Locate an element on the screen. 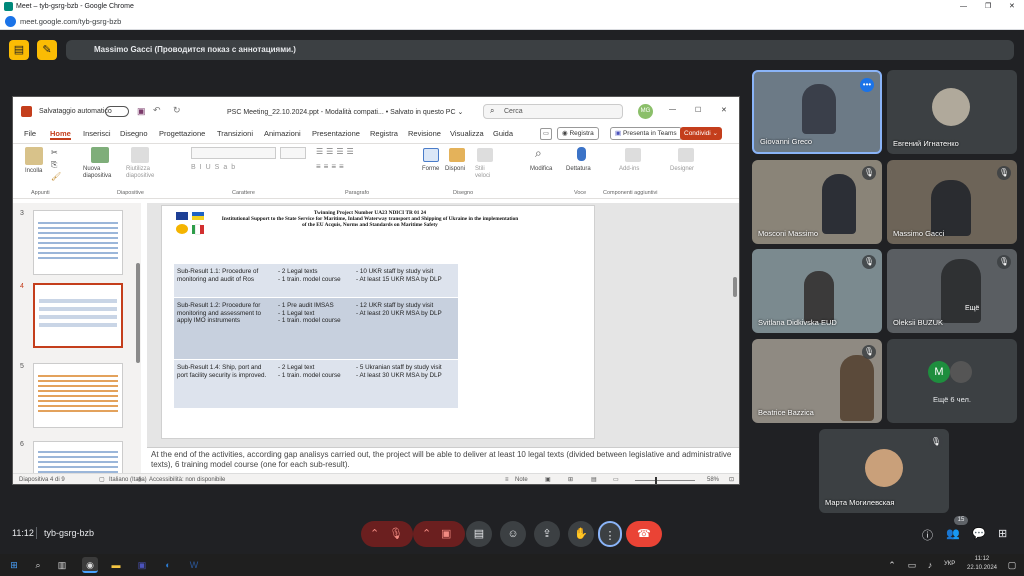  word-taskbar-icon: W is located at coordinates (194, 565).